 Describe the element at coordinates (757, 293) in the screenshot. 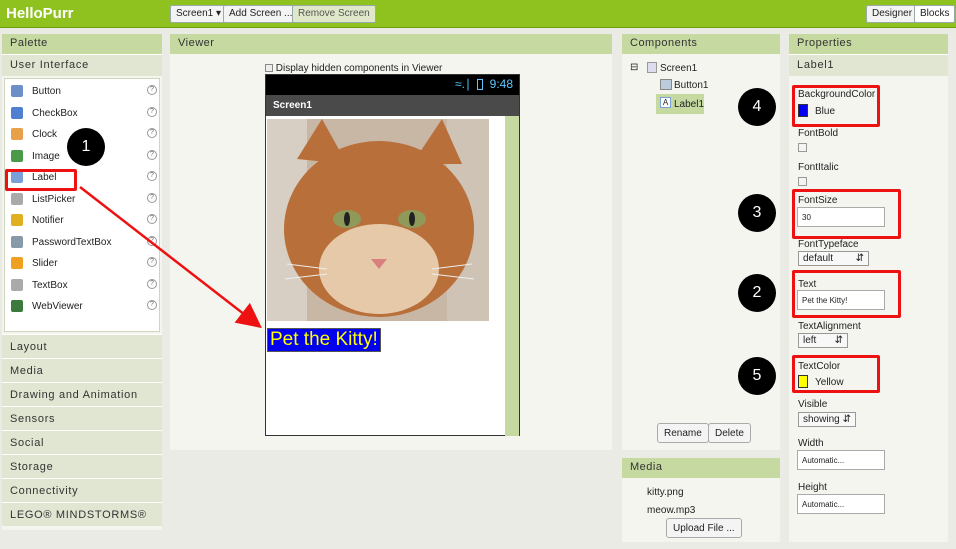

I see `annotation-badge-2: 2` at that location.